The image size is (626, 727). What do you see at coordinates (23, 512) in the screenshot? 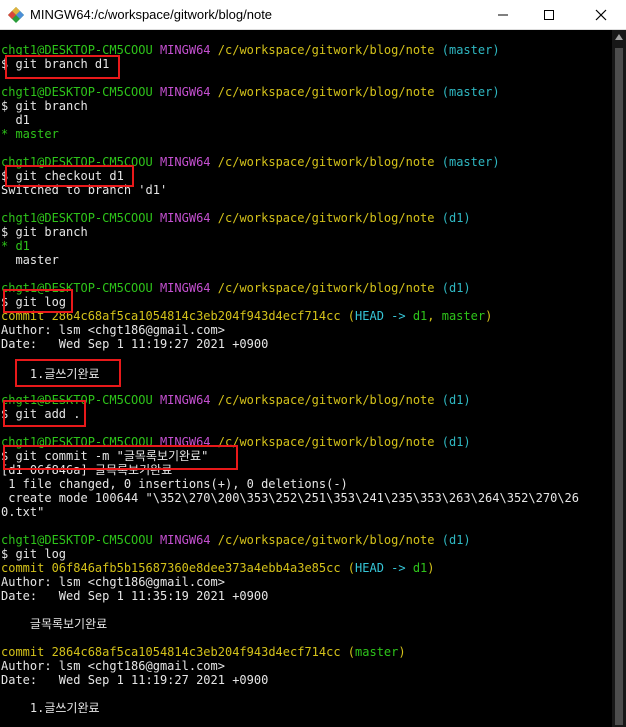
I see `output-line: 0.txt"` at bounding box center [23, 512].